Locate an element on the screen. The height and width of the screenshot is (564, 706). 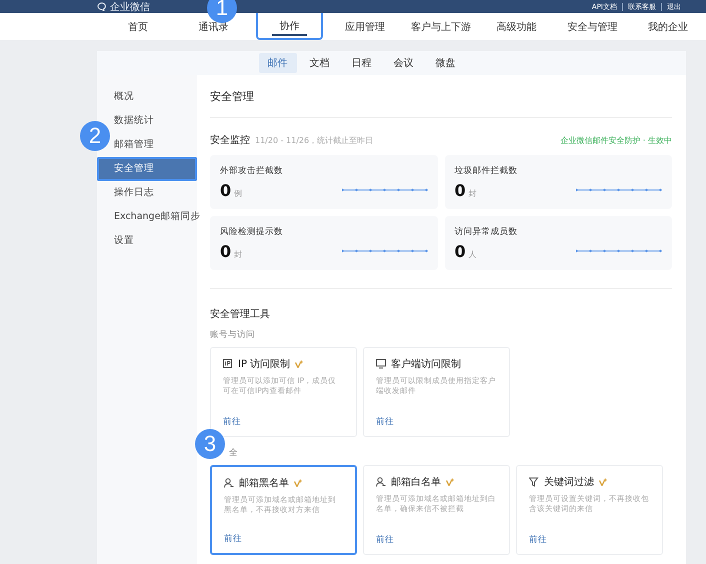
tool-title: 客户端访问限制 is located at coordinates (426, 364).